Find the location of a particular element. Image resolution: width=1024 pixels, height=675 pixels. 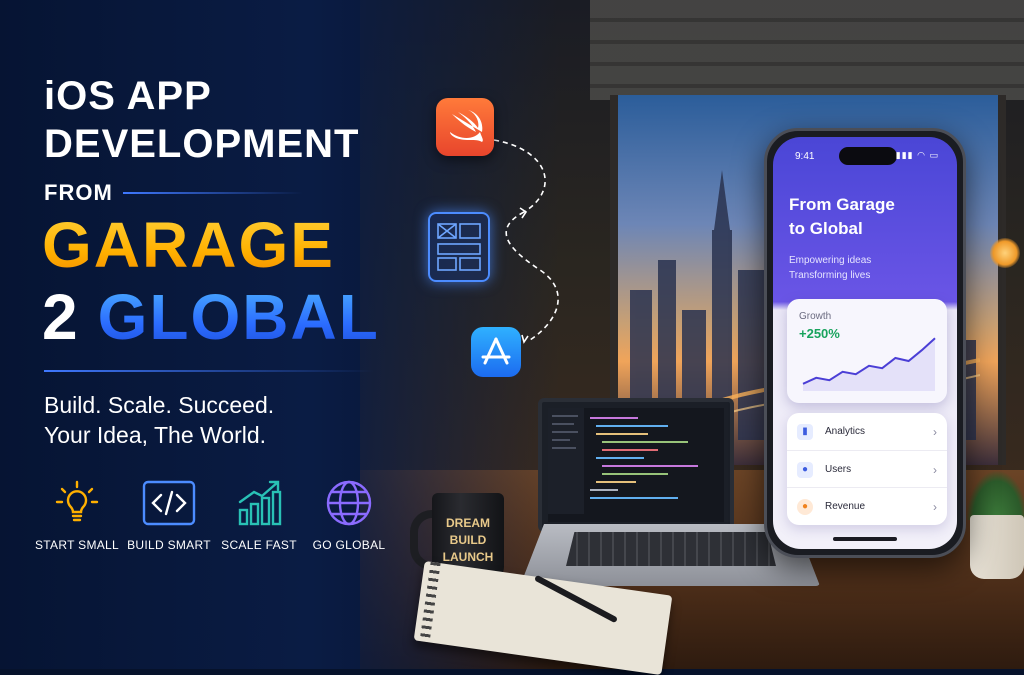

growth-card: Growth +250% is located at coordinates (867, 351).